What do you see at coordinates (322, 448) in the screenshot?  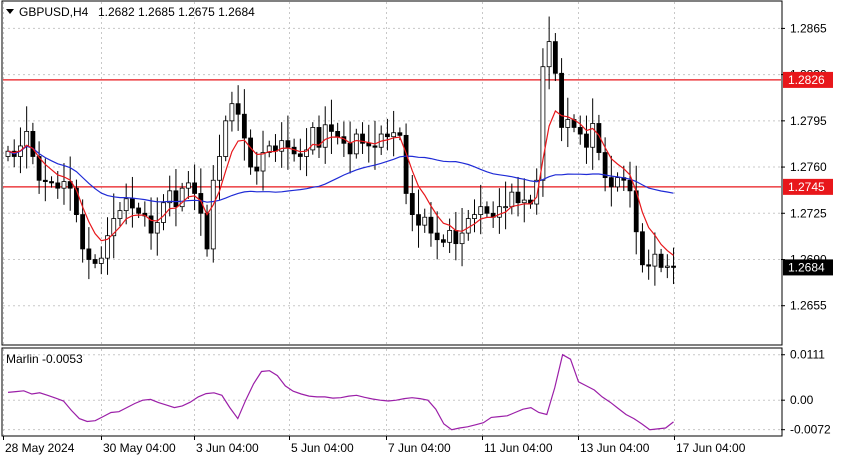 I see `time-tick-label: 5 Jun 04:00` at bounding box center [322, 448].